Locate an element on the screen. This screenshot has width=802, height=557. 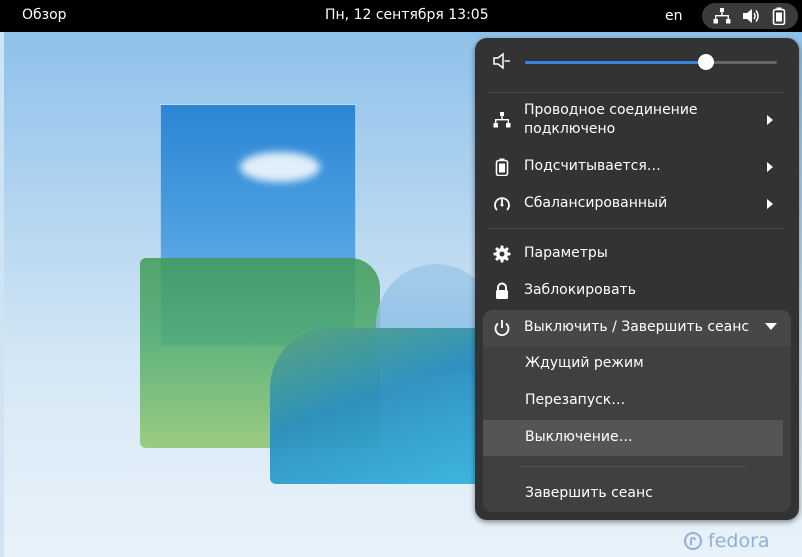
power-off-logout-label: Выключить / Завершить сеанс is located at coordinates (637, 327).